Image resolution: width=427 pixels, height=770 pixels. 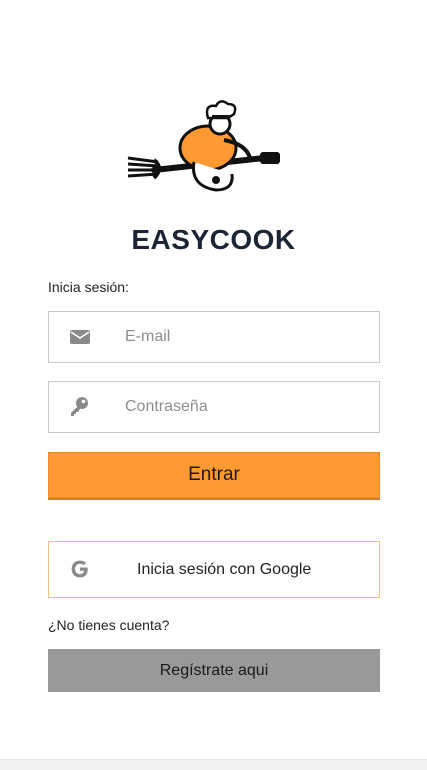 What do you see at coordinates (203, 146) in the screenshot?
I see `chef-on-fork-logo` at bounding box center [203, 146].